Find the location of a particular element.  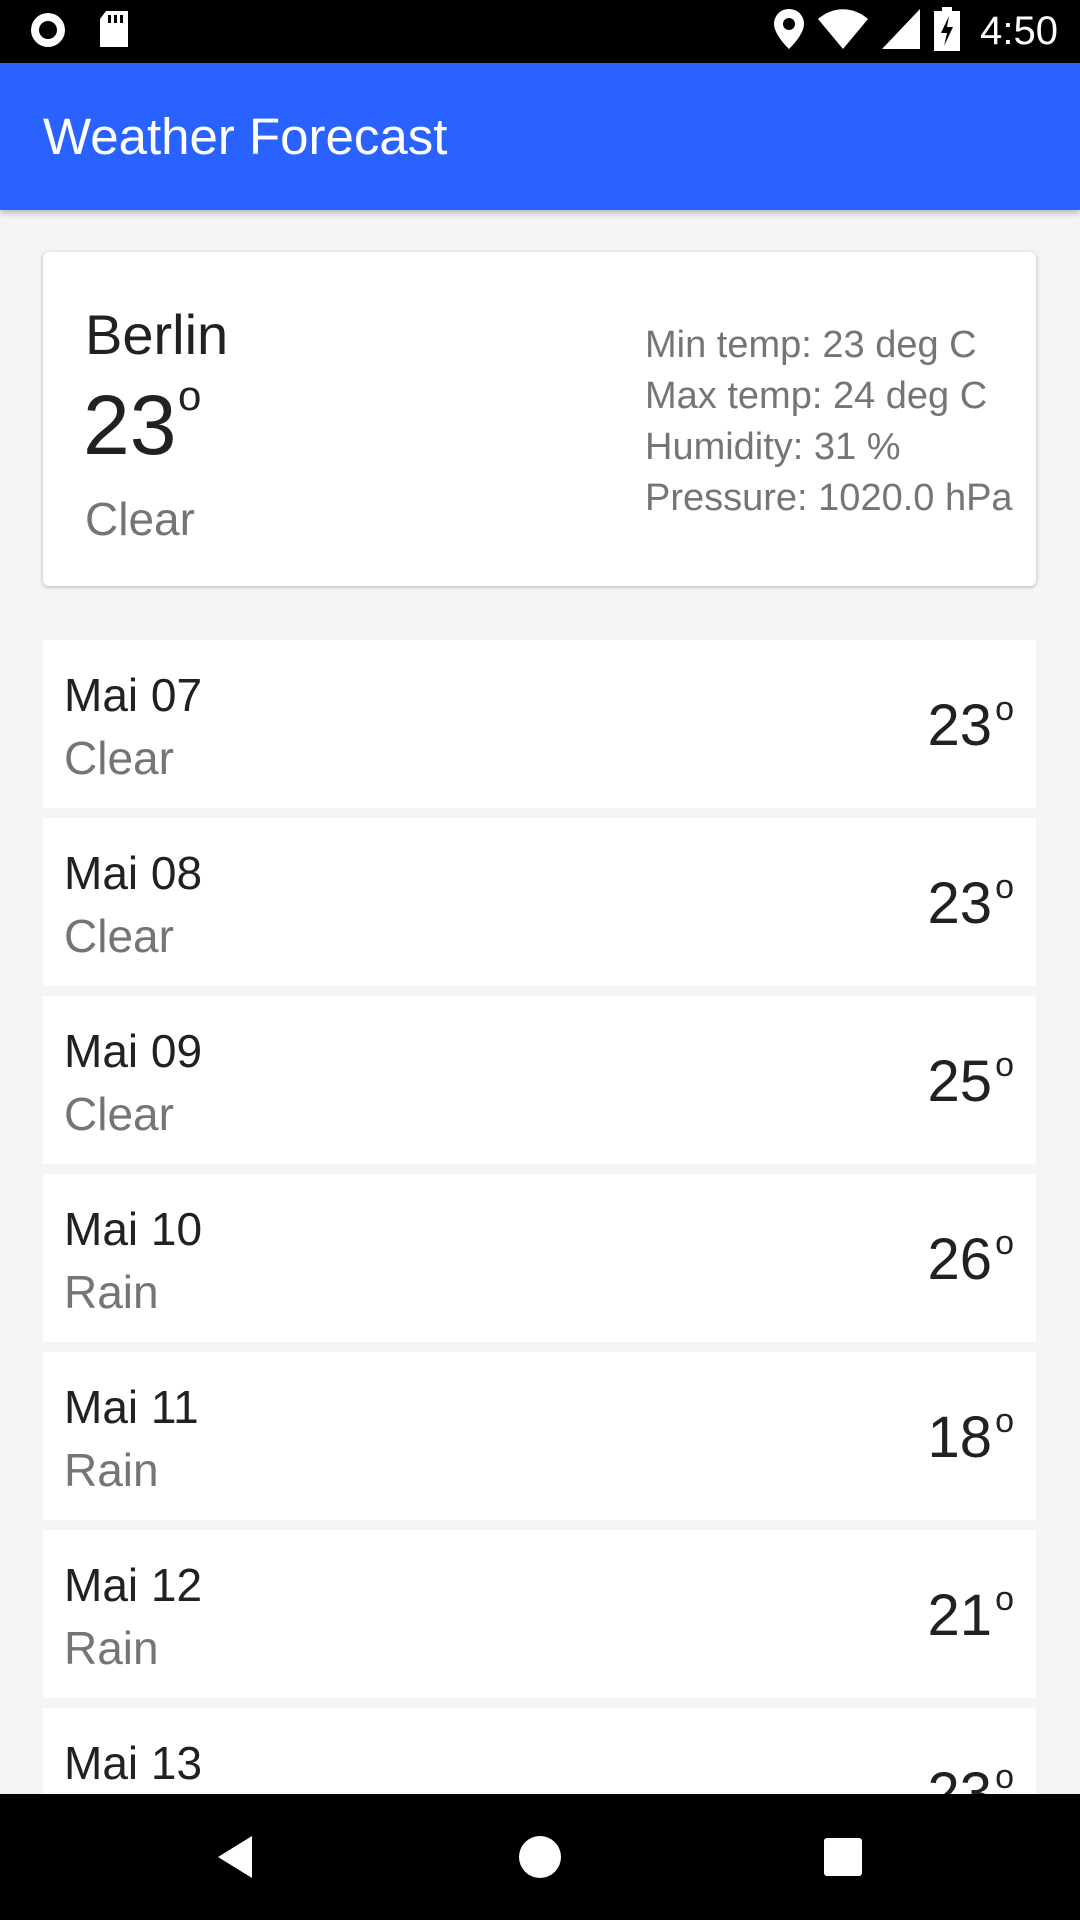

current-temperature: 23 is located at coordinates (130, 425).